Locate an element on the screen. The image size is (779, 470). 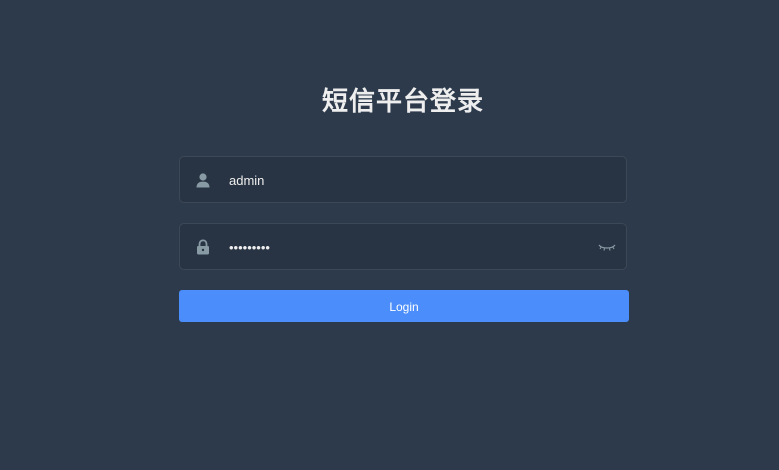
lock-icon is located at coordinates (203, 247).